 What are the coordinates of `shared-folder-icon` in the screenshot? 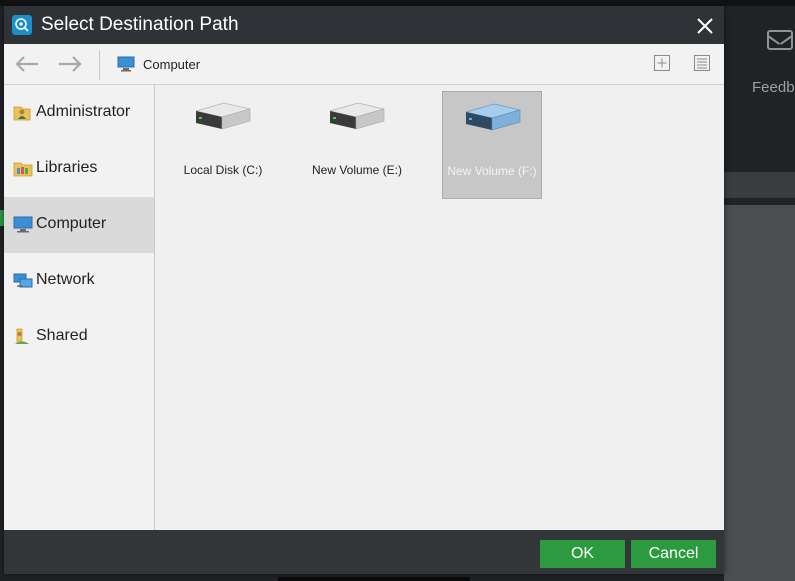 It's located at (23, 337).